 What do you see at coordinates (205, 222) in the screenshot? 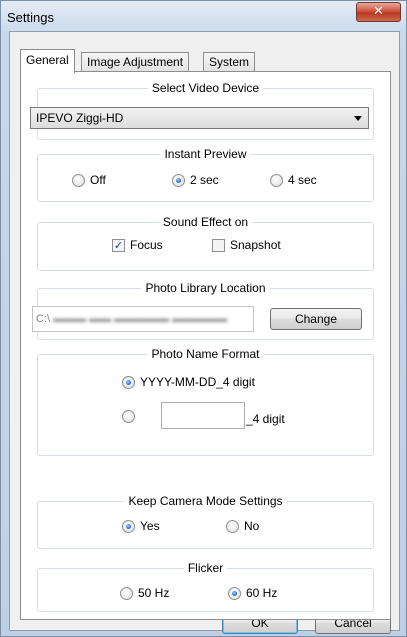
I see `sound-effect-group-title: Sound Effect on` at bounding box center [205, 222].